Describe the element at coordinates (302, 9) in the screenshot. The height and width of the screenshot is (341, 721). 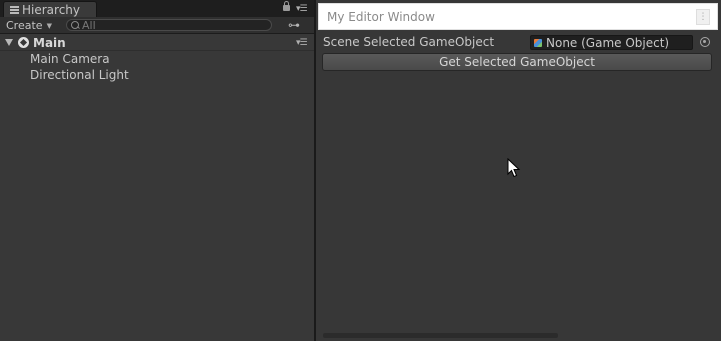
I see `tab-menu-icon: ▾☰` at that location.